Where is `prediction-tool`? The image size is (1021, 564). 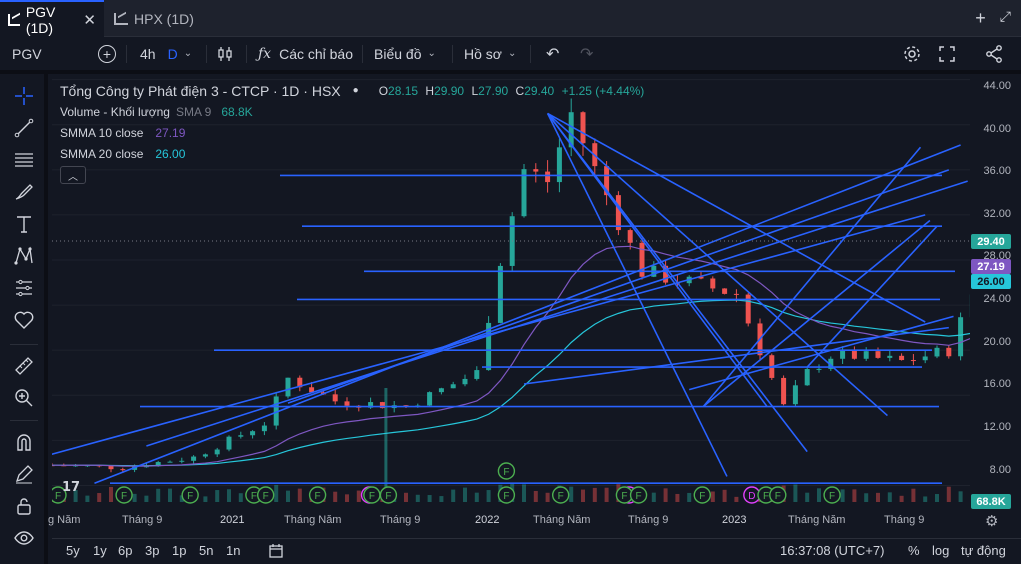
prediction-tool is located at coordinates (24, 288).